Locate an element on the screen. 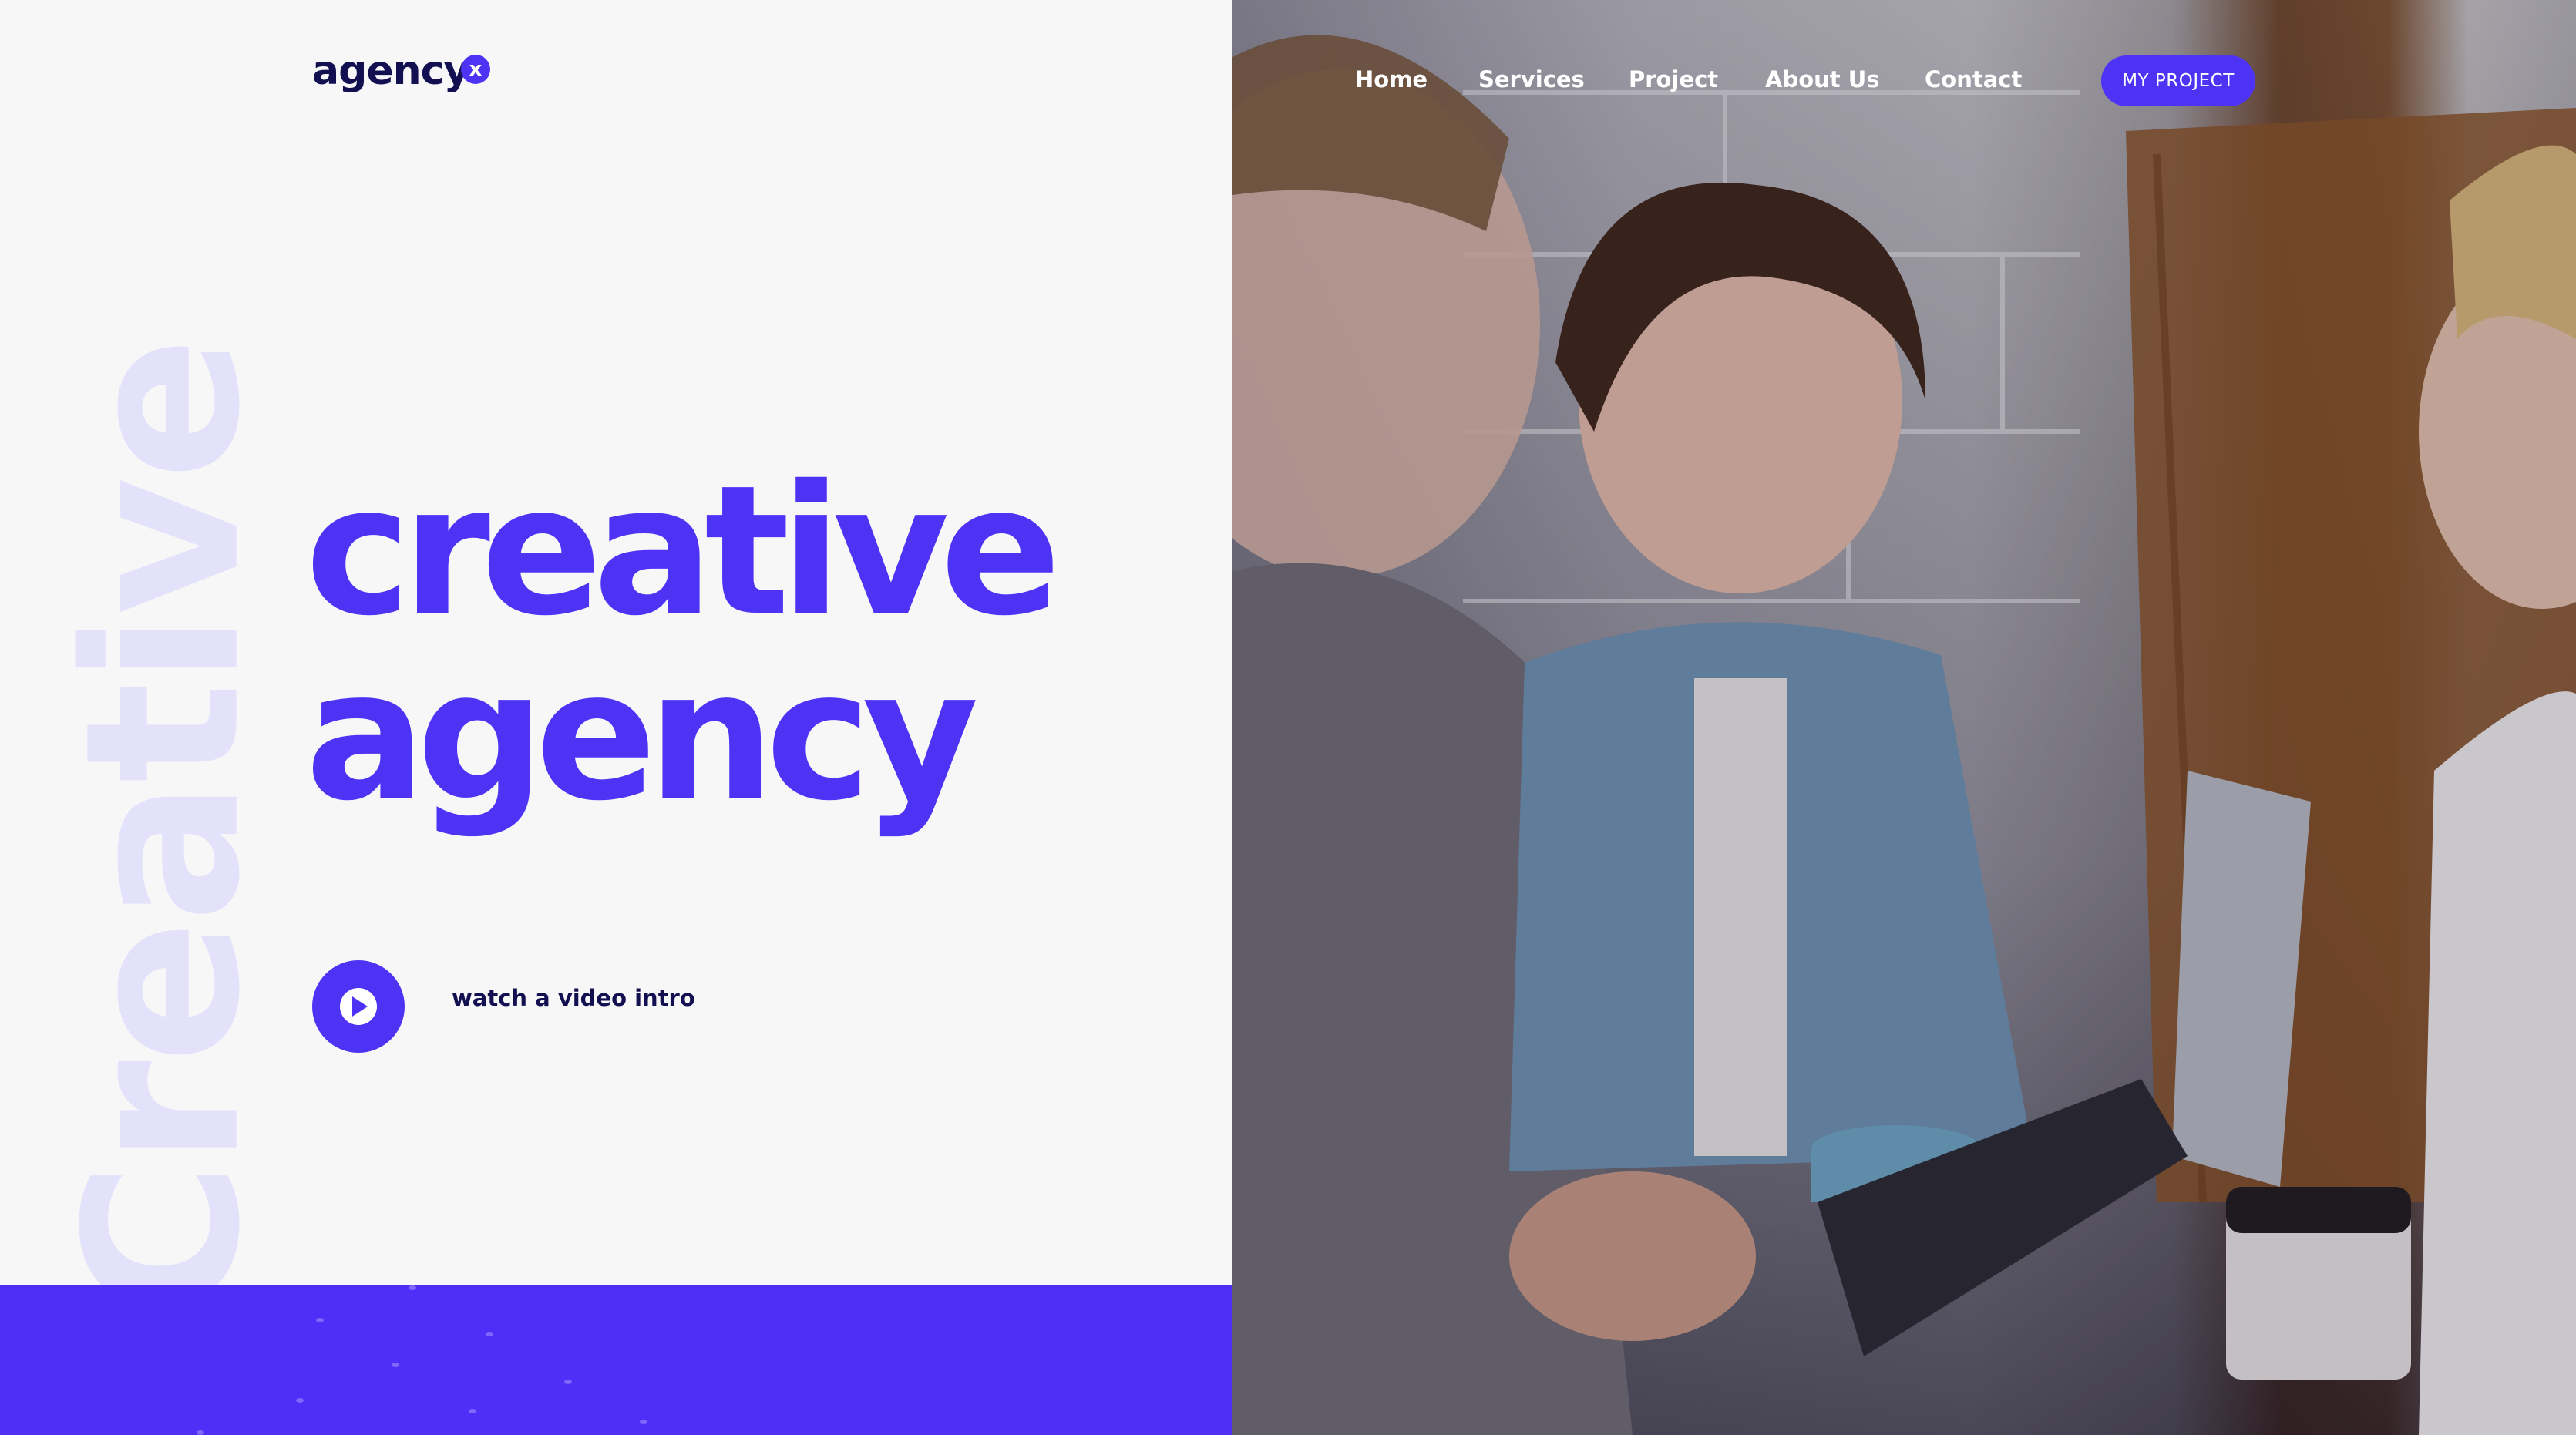 Image resolution: width=2576 pixels, height=1435 pixels. hero-title-line-1: creative is located at coordinates (683, 551).